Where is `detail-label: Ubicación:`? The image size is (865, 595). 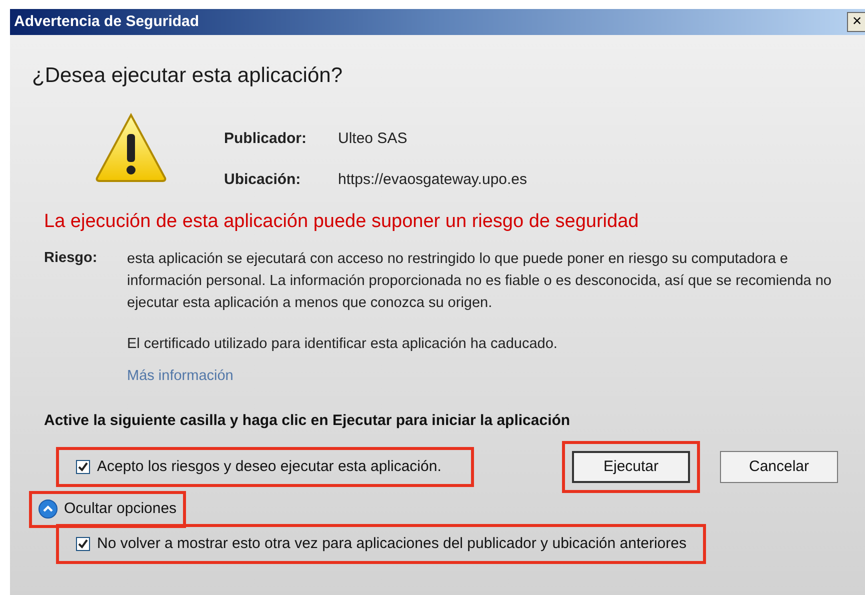 detail-label: Ubicación: is located at coordinates (263, 180).